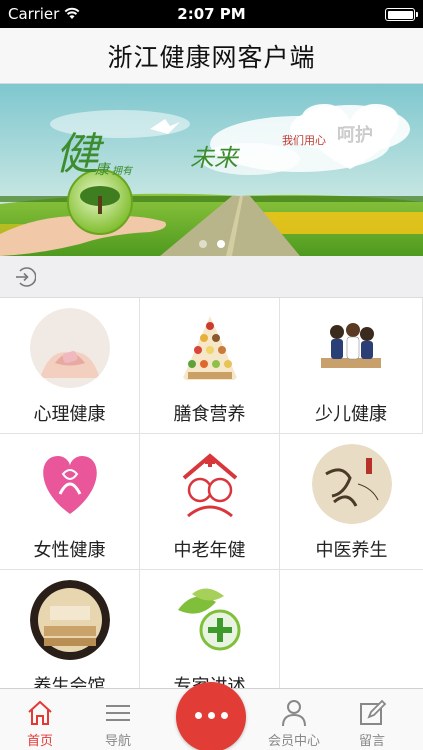 The image size is (423, 750). I want to click on banner-text-women-yongxin: 我们用心, so click(304, 140).